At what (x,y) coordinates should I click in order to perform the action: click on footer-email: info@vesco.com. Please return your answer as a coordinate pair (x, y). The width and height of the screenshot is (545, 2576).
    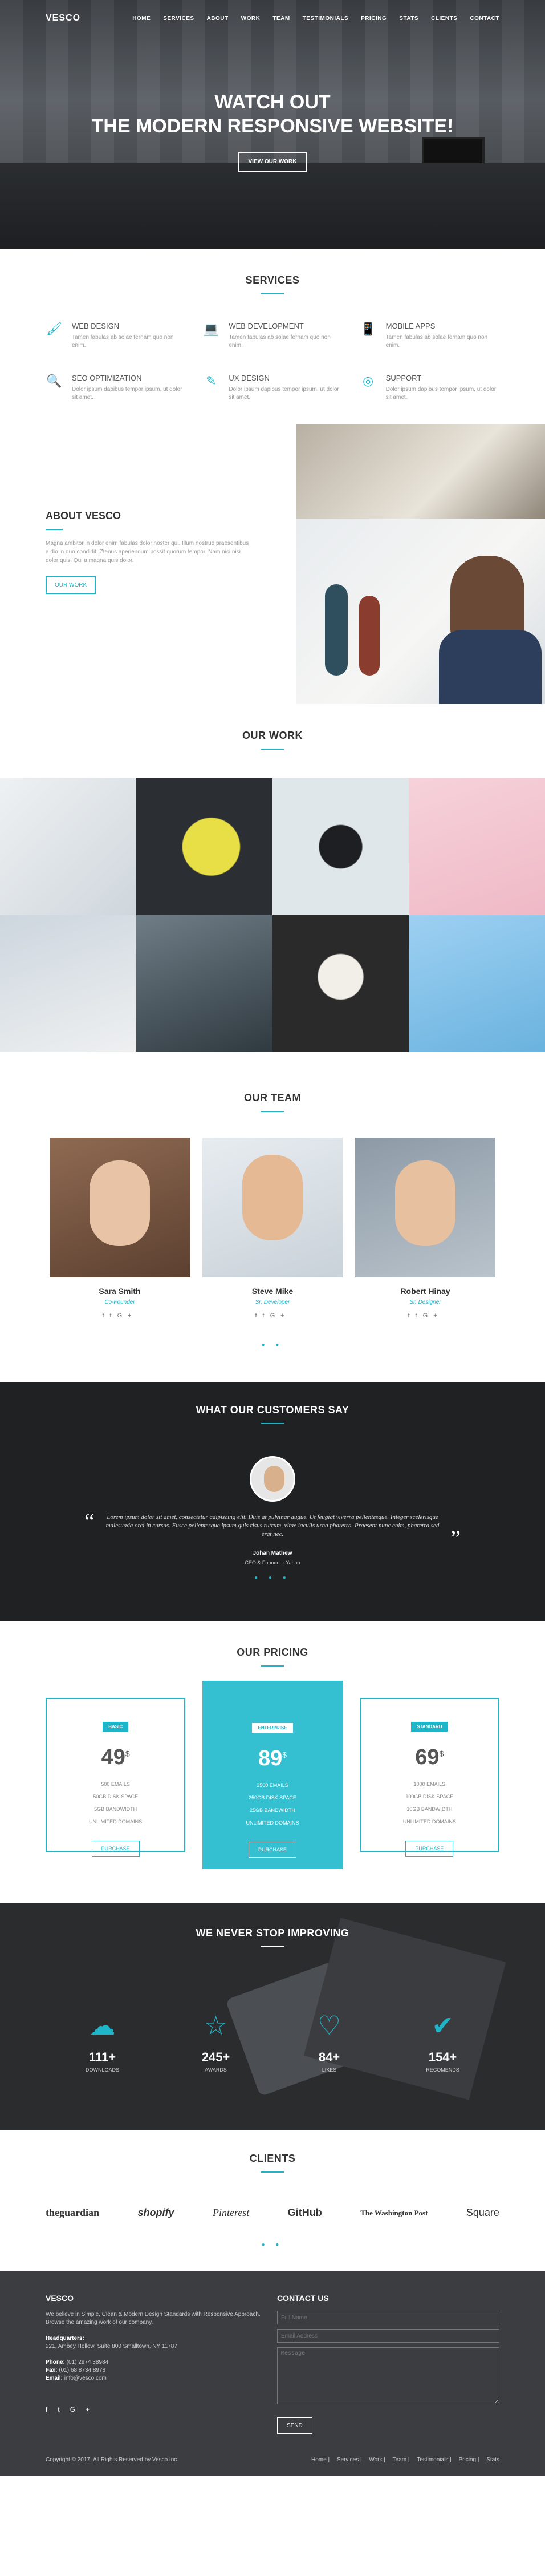
    Looking at the image, I should click on (86, 2378).